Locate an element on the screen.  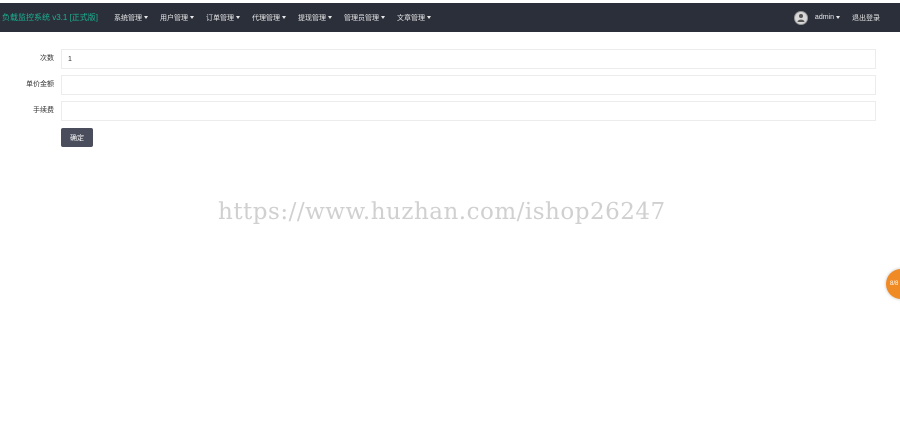
logout-link: 退出登录 is located at coordinates (866, 18).